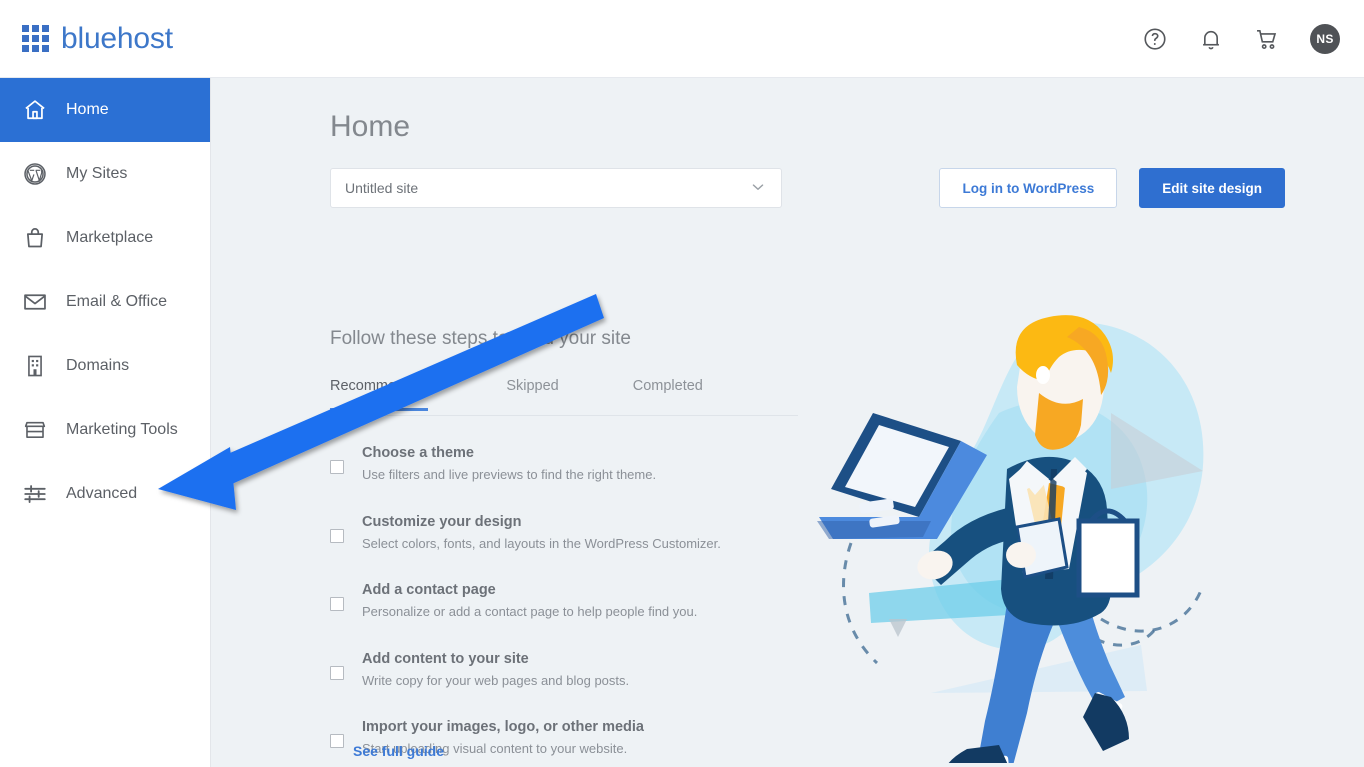 The image size is (1364, 767). Describe the element at coordinates (556, 188) in the screenshot. I see `site-select-dropdown: Untitled site` at that location.